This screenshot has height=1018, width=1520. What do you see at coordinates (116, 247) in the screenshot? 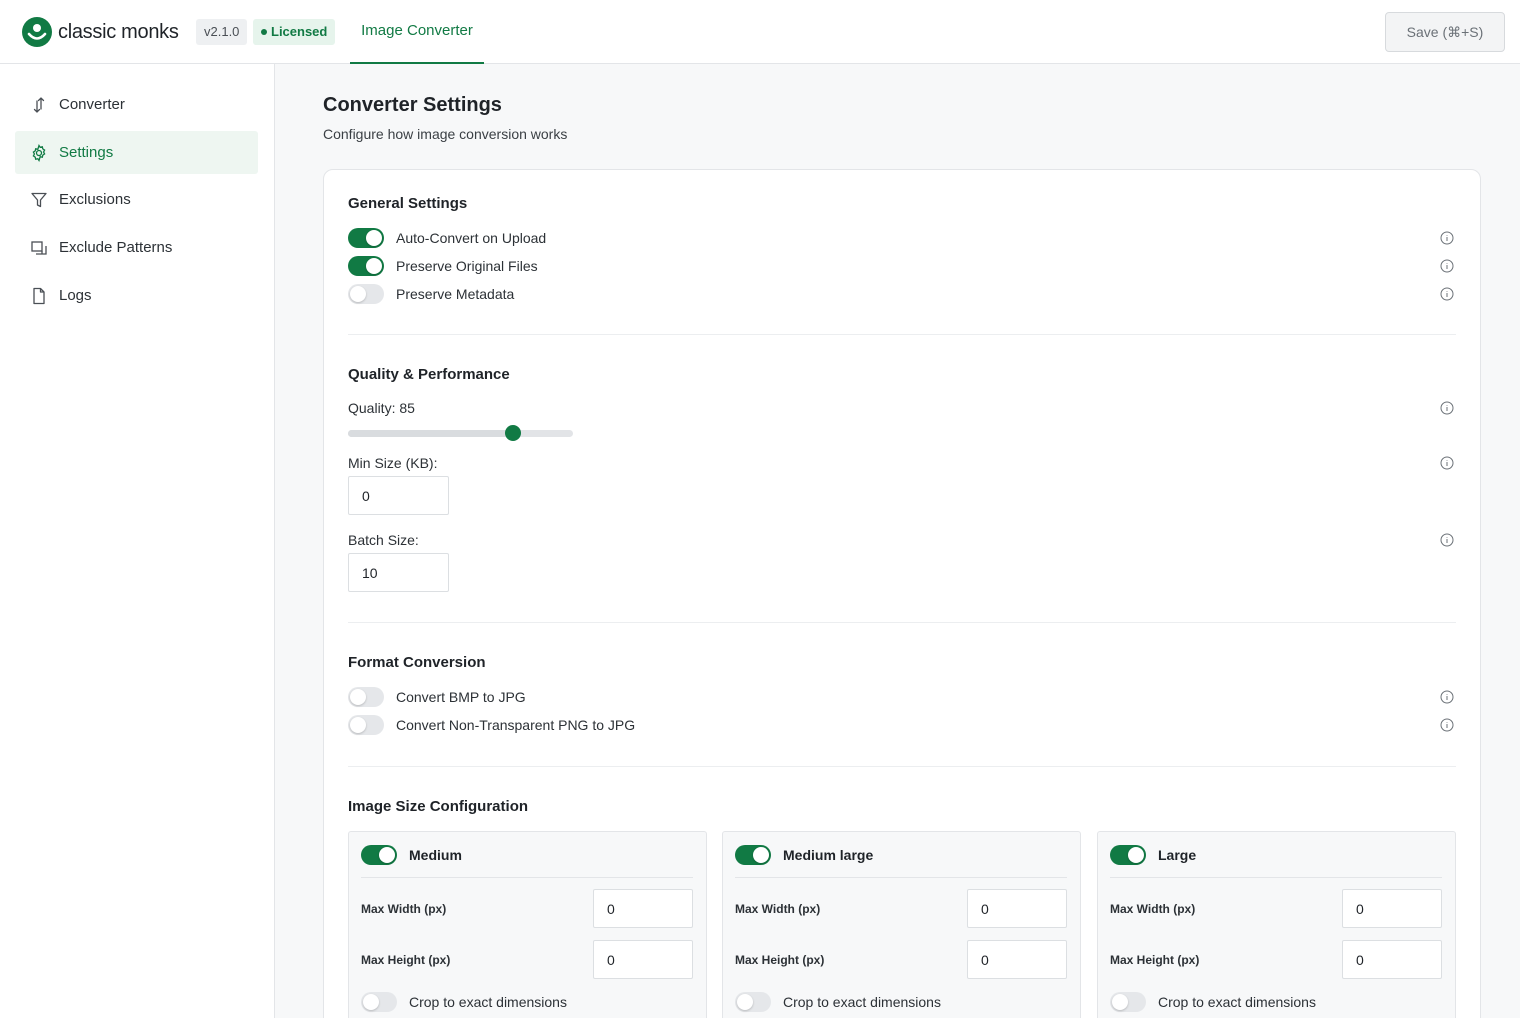
I see `sidebar-item-label: Exclude Patterns` at bounding box center [116, 247].